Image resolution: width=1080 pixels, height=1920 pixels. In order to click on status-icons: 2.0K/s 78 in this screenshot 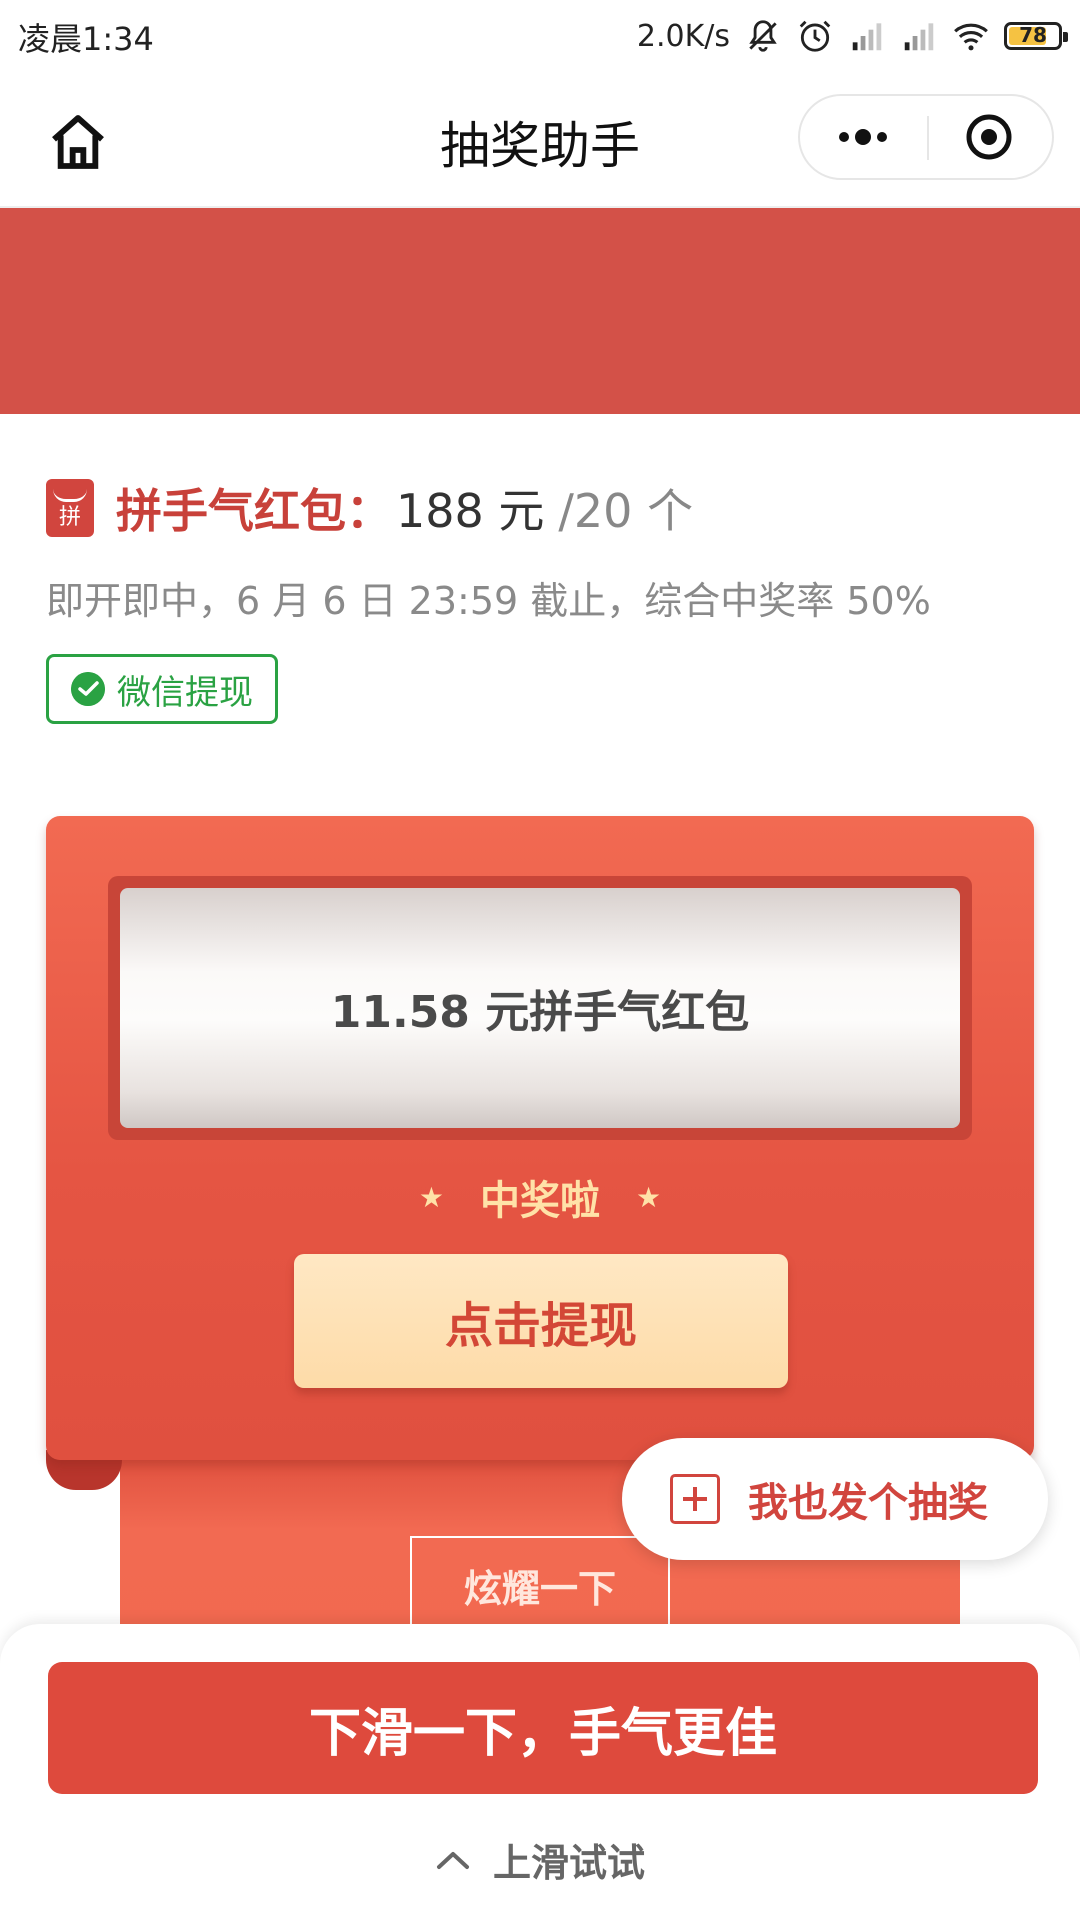, I will do `click(852, 36)`.